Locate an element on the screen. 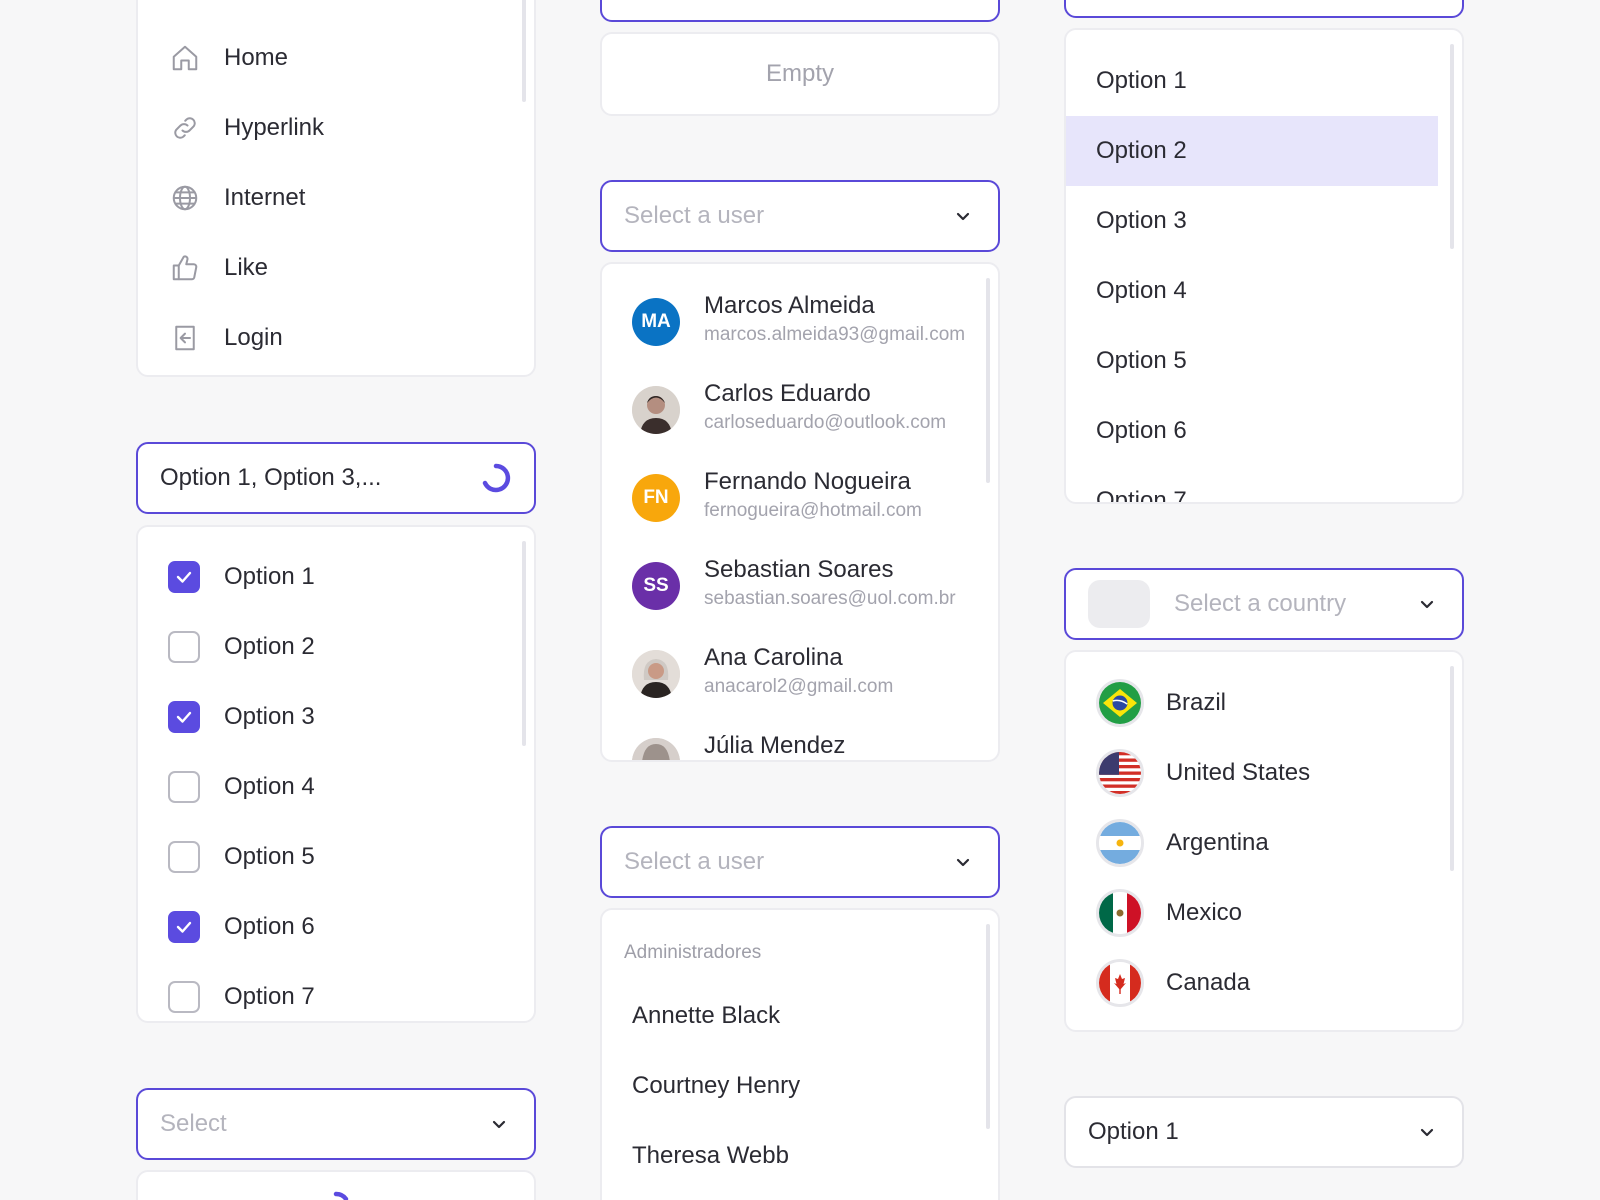 The image size is (1600, 1200). empty-state-card: Empty is located at coordinates (800, 74).